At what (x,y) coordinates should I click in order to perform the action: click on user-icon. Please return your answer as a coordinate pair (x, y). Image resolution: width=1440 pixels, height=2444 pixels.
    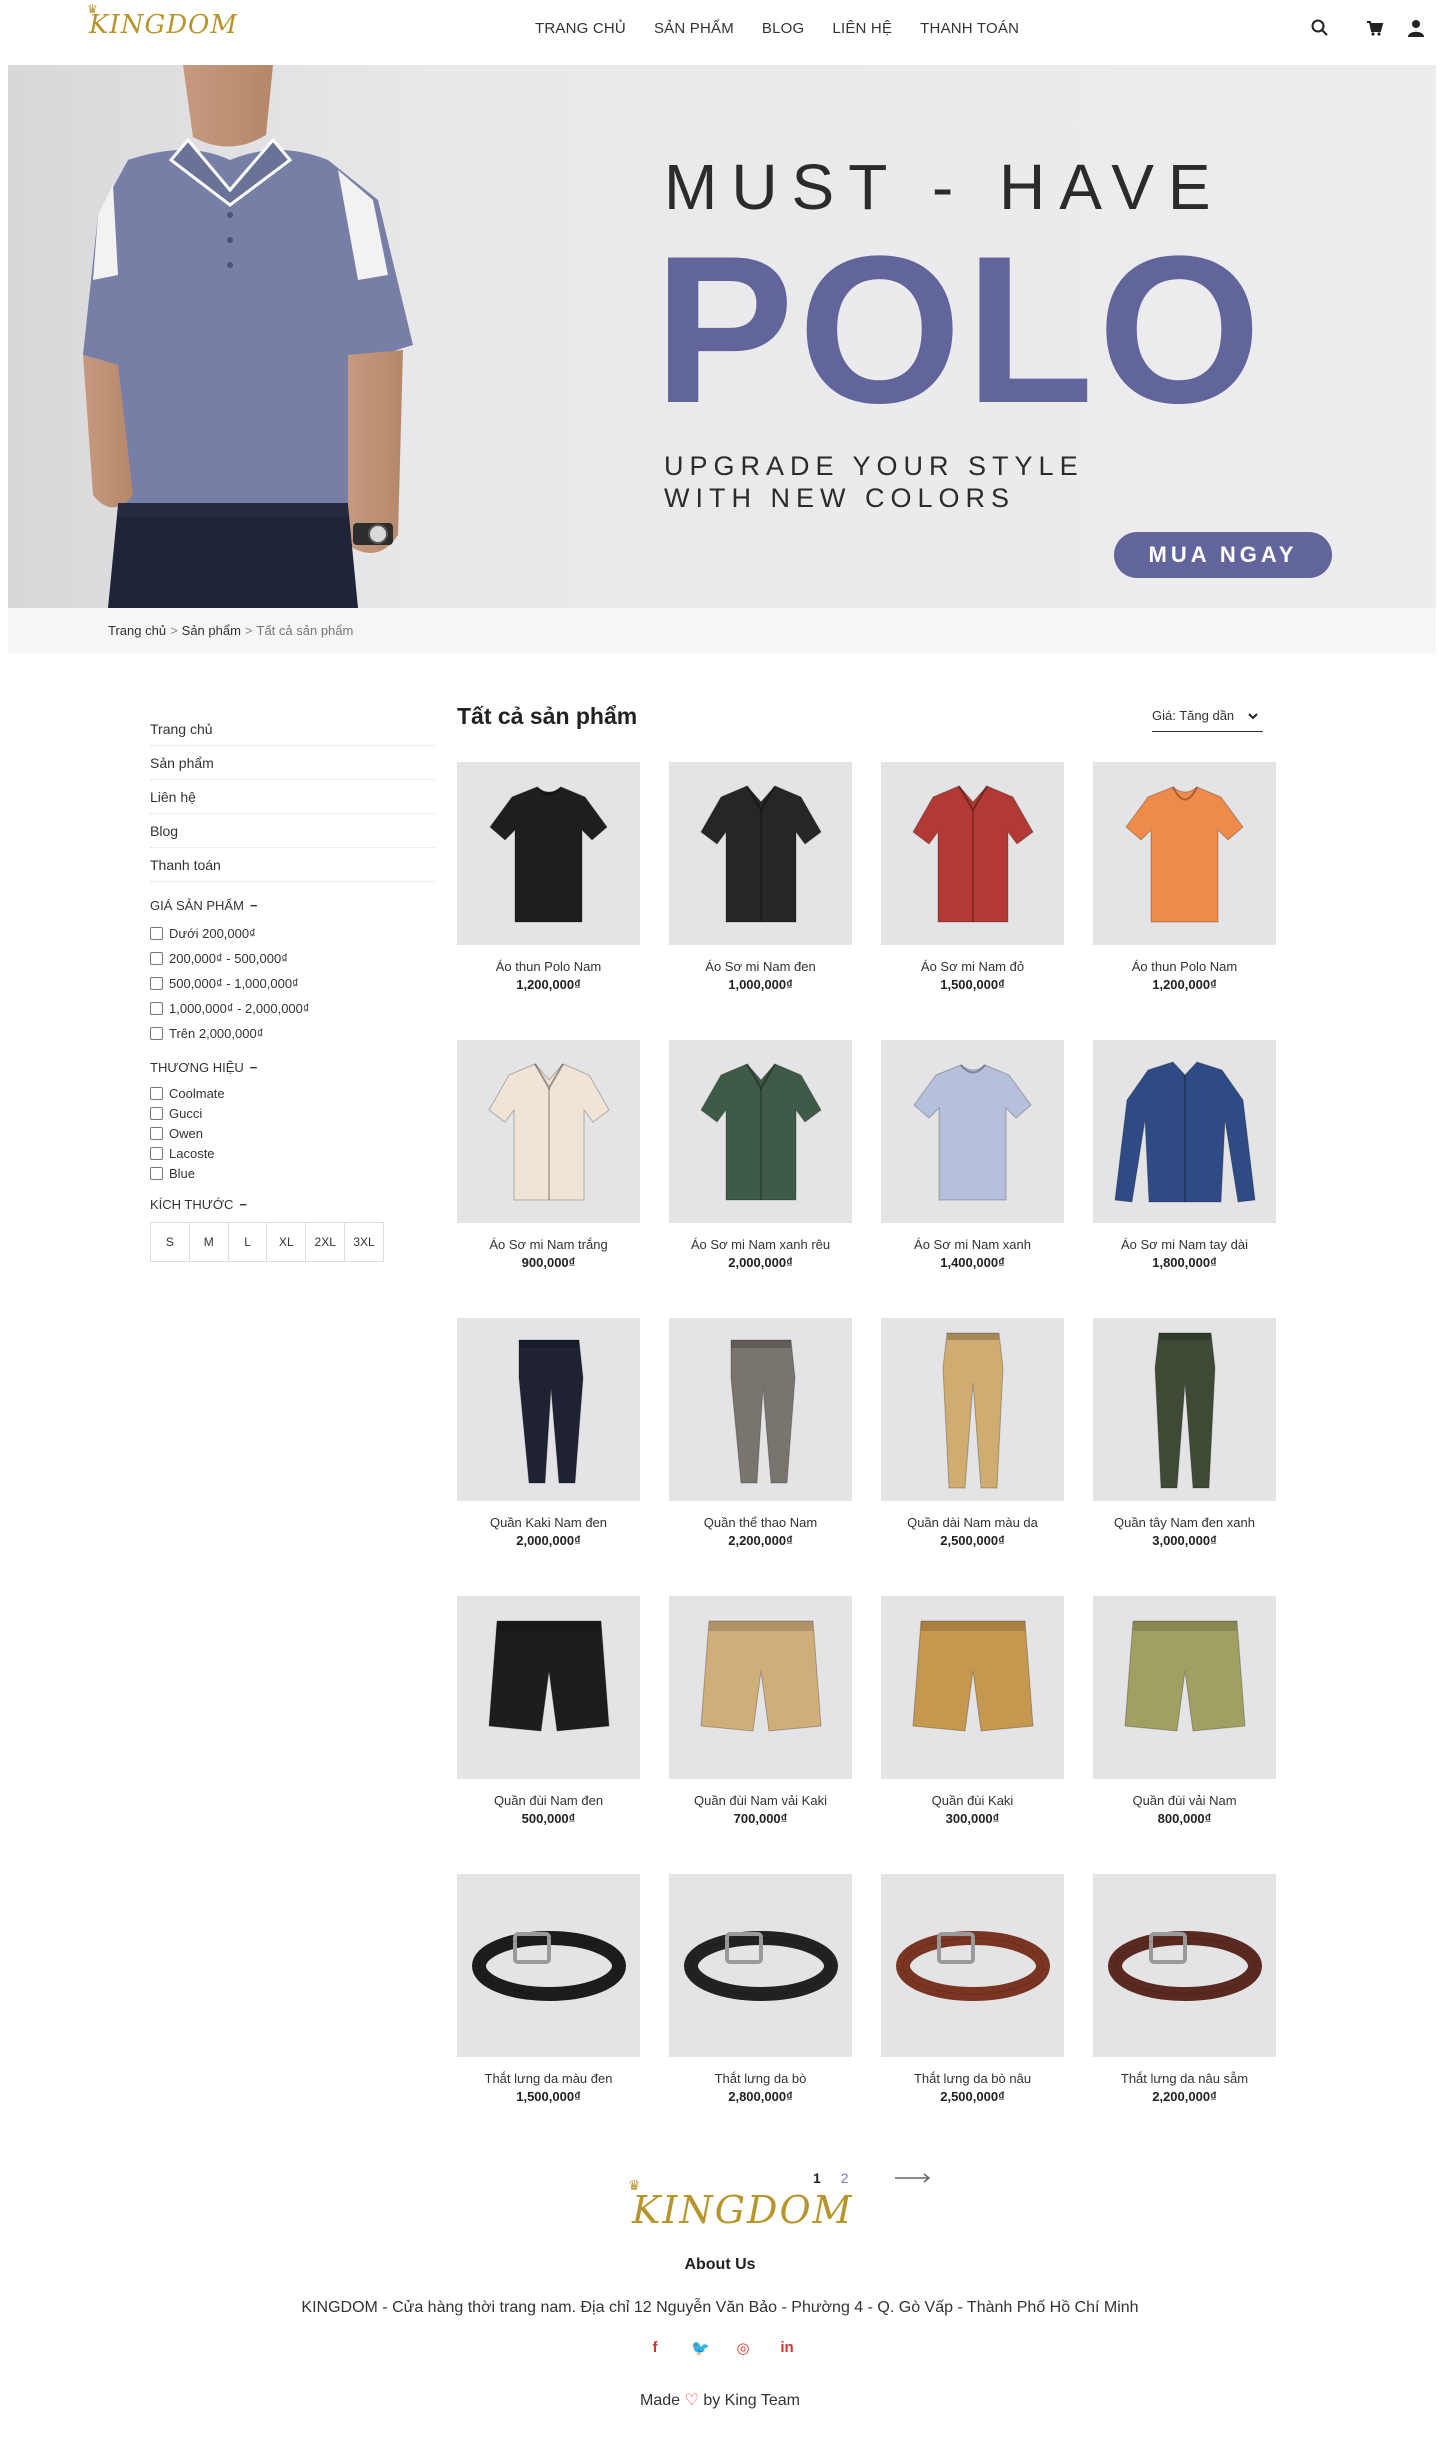
    Looking at the image, I should click on (1416, 28).